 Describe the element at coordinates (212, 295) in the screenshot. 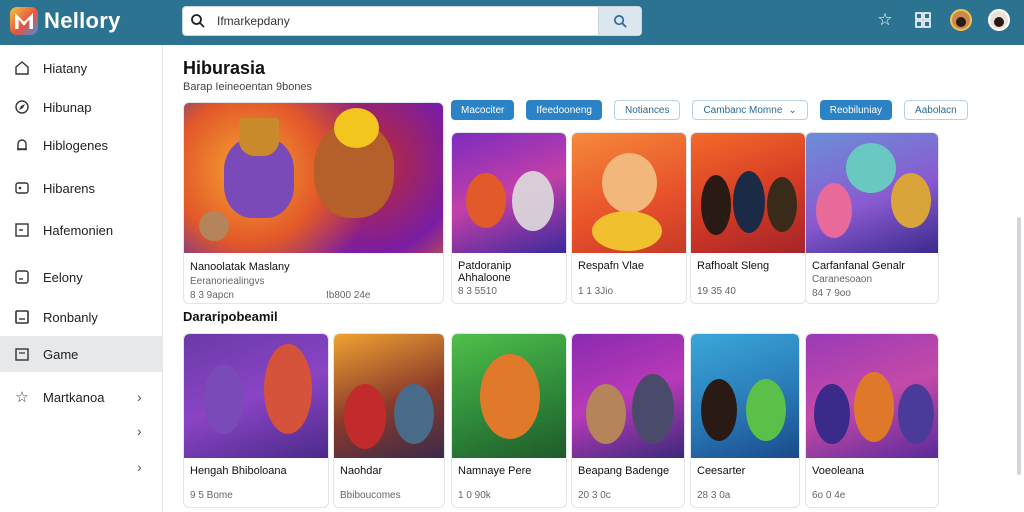

I see `card-meta: 8 3 9apcn` at that location.